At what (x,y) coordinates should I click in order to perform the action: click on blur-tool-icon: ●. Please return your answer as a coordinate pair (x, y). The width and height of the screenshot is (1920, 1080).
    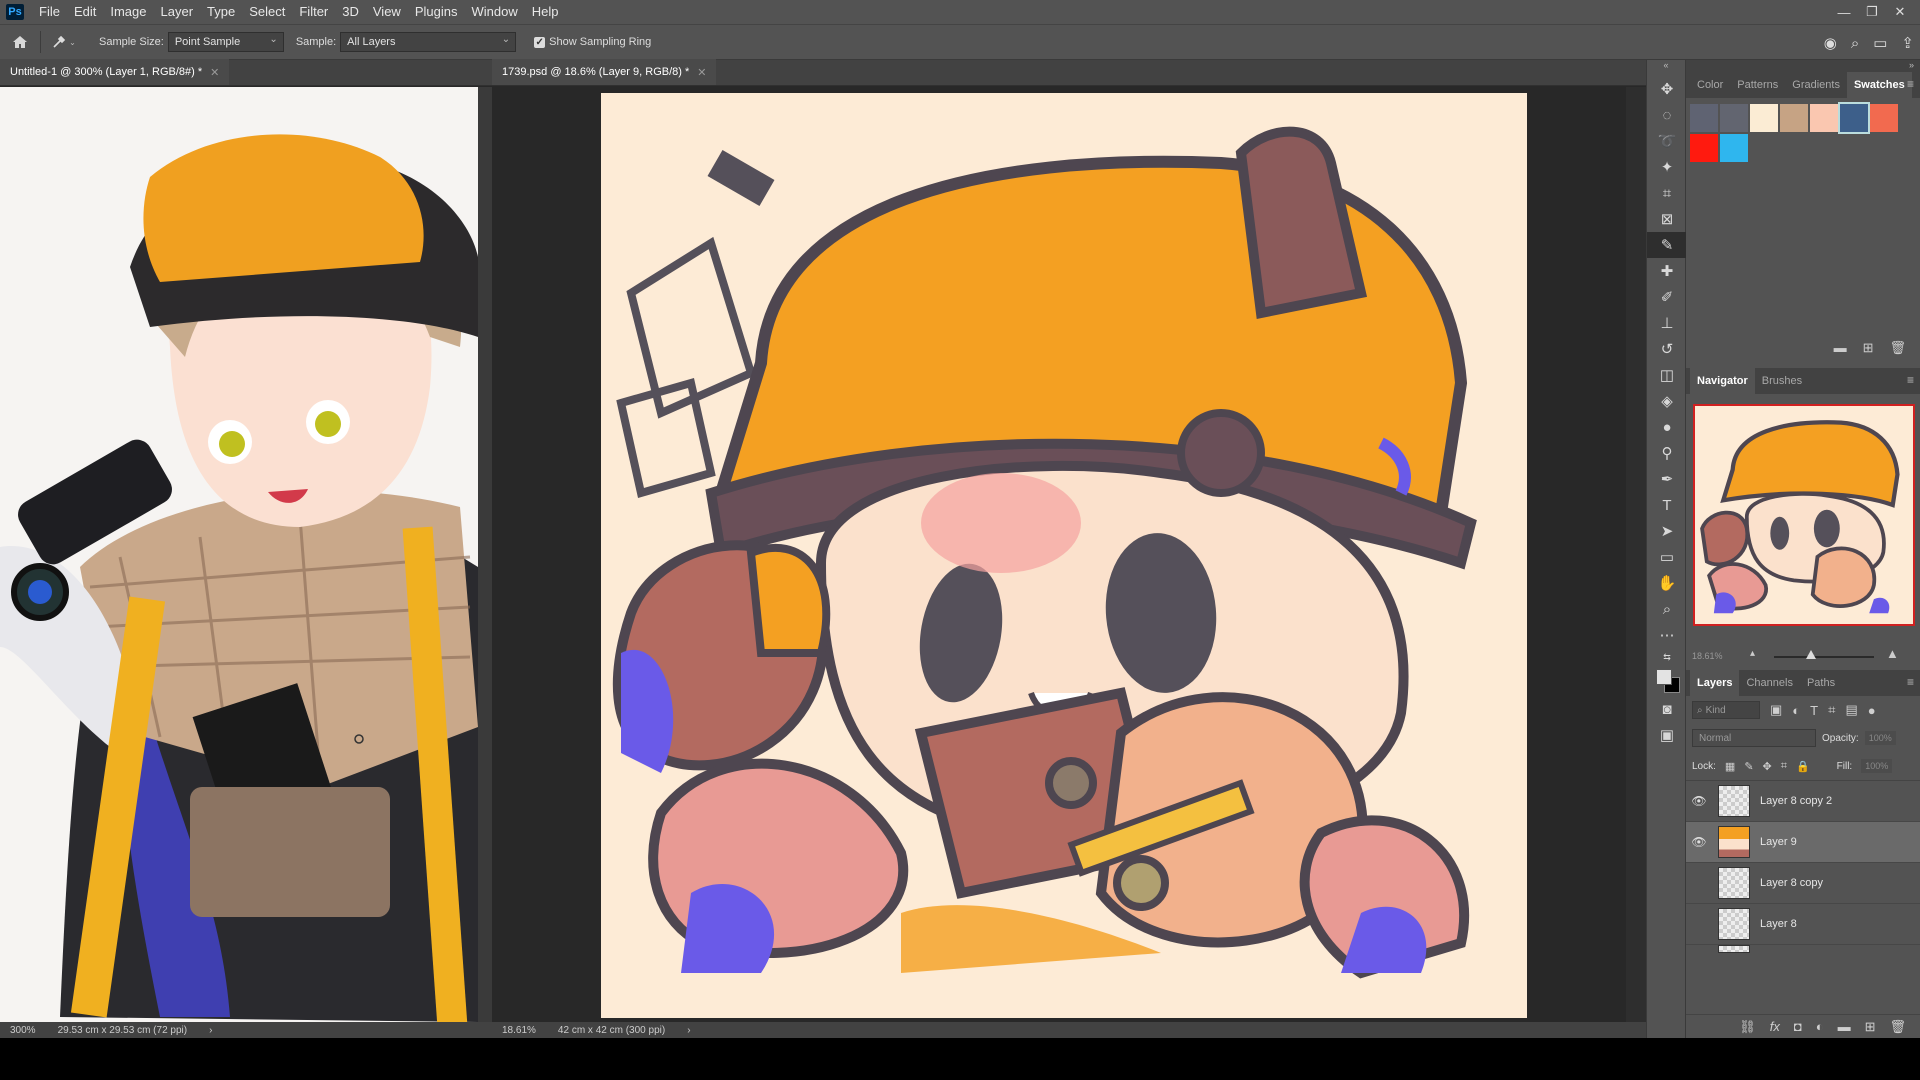
    Looking at the image, I should click on (1667, 427).